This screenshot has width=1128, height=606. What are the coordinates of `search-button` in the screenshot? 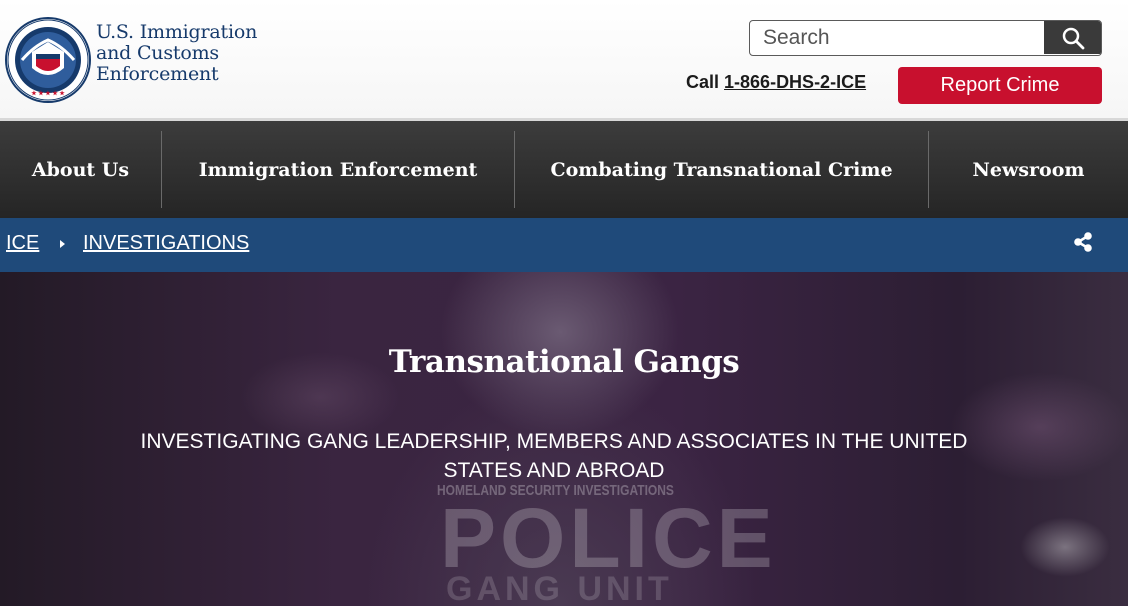 It's located at (1072, 37).